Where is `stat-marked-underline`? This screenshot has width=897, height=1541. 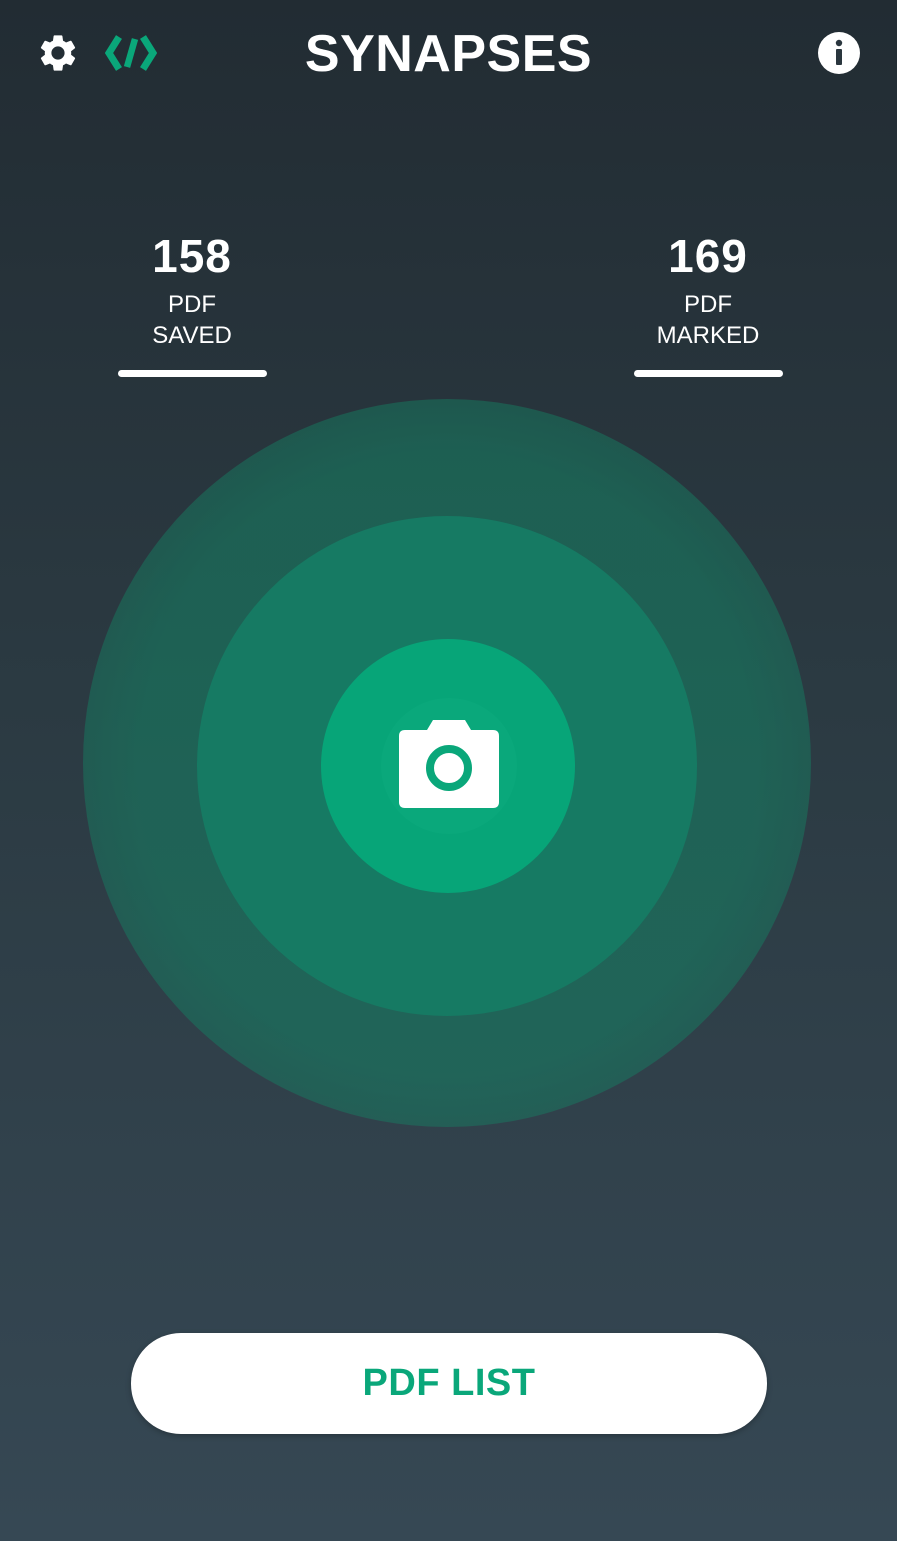
stat-marked-underline is located at coordinates (708, 373).